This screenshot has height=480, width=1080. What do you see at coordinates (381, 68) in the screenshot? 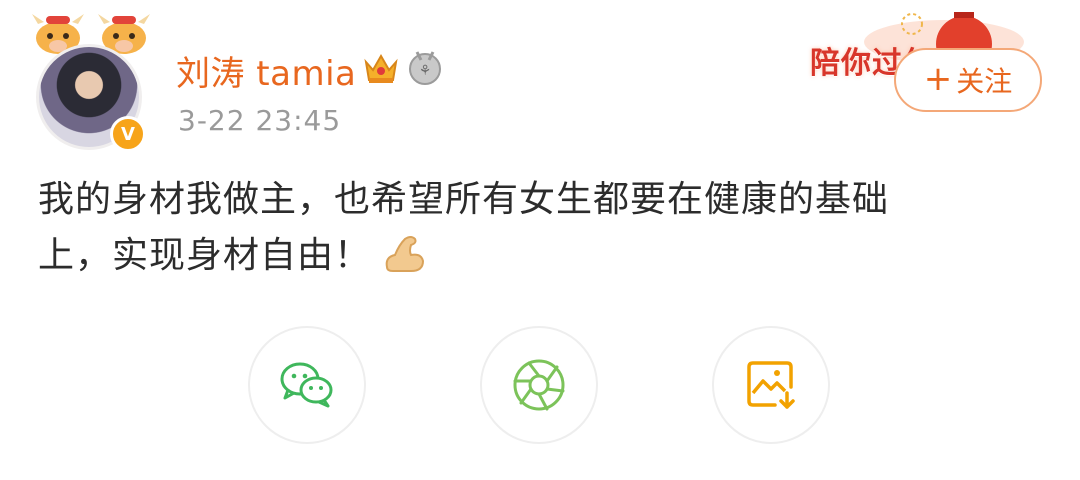
I see `crown-icon` at bounding box center [381, 68].